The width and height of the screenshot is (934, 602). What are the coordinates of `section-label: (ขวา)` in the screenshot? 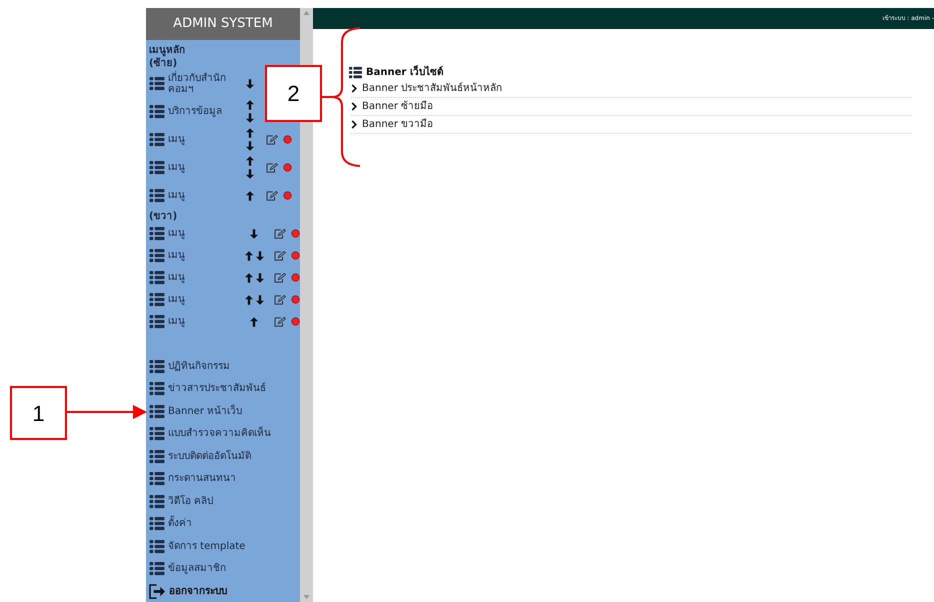 It's located at (163, 216).